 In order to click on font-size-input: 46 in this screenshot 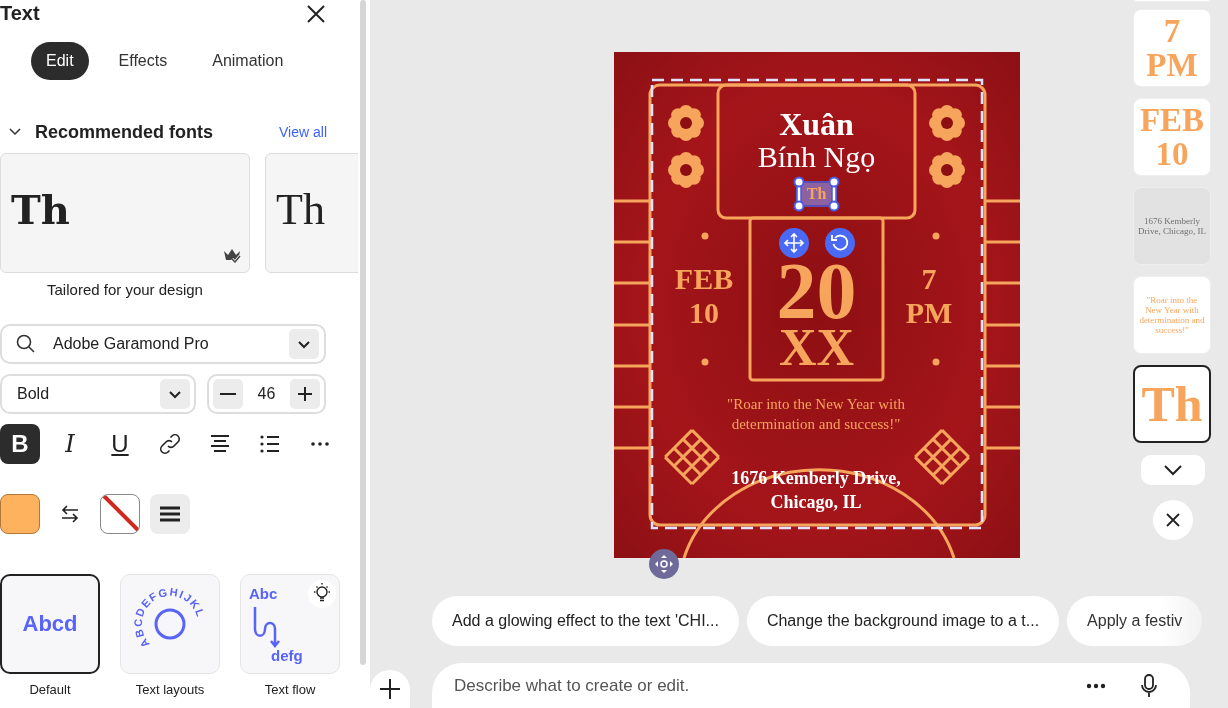, I will do `click(266, 393)`.